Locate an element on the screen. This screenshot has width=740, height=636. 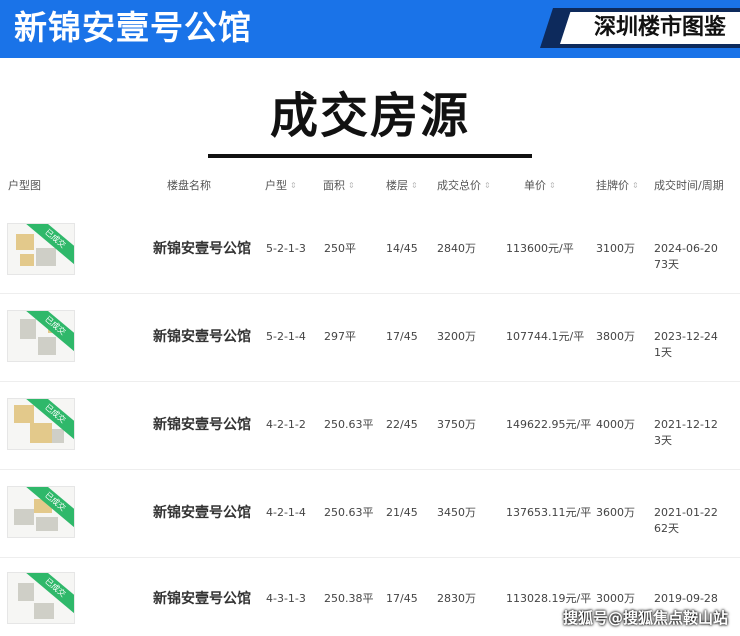
section-title: 成交房源 is located at coordinates (369, 116).